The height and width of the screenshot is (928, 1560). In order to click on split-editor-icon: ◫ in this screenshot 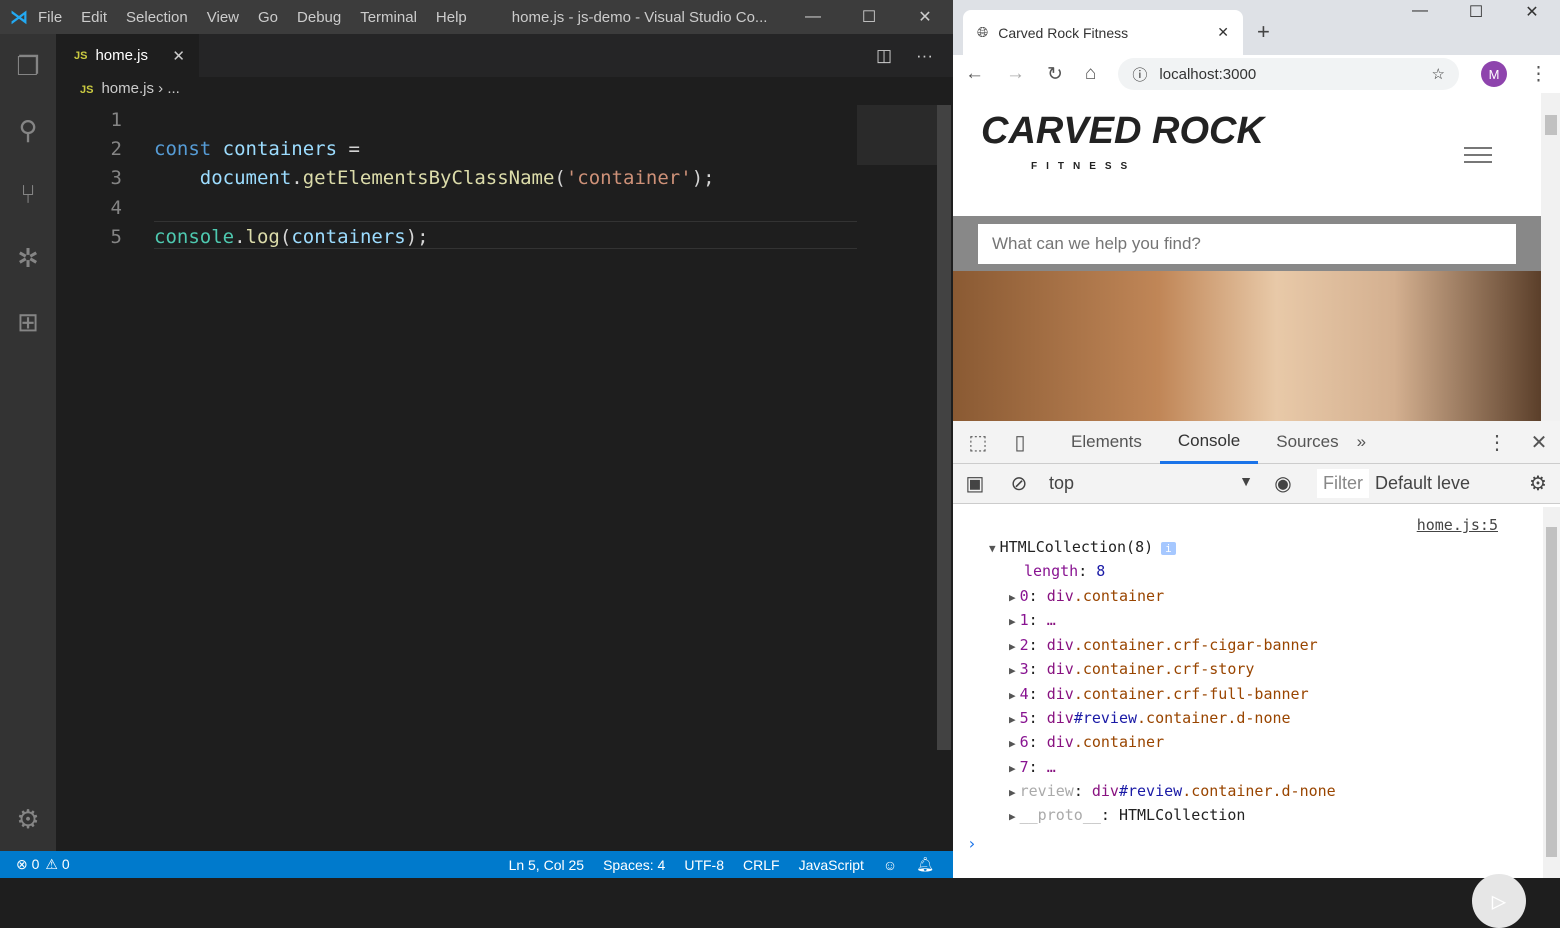, I will do `click(884, 56)`.